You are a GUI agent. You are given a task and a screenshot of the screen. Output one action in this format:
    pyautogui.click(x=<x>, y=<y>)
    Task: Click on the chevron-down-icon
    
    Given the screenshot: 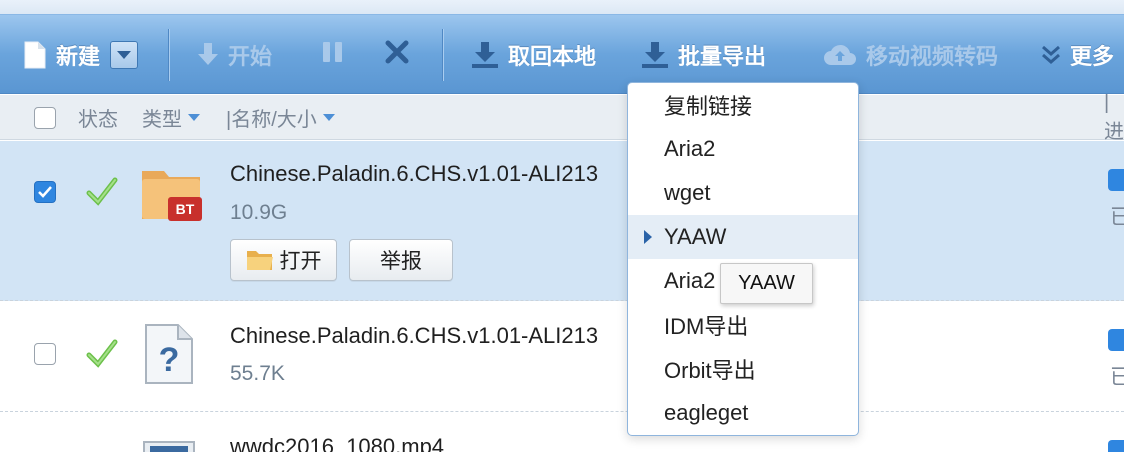 What is the action you would take?
    pyautogui.click(x=124, y=55)
    